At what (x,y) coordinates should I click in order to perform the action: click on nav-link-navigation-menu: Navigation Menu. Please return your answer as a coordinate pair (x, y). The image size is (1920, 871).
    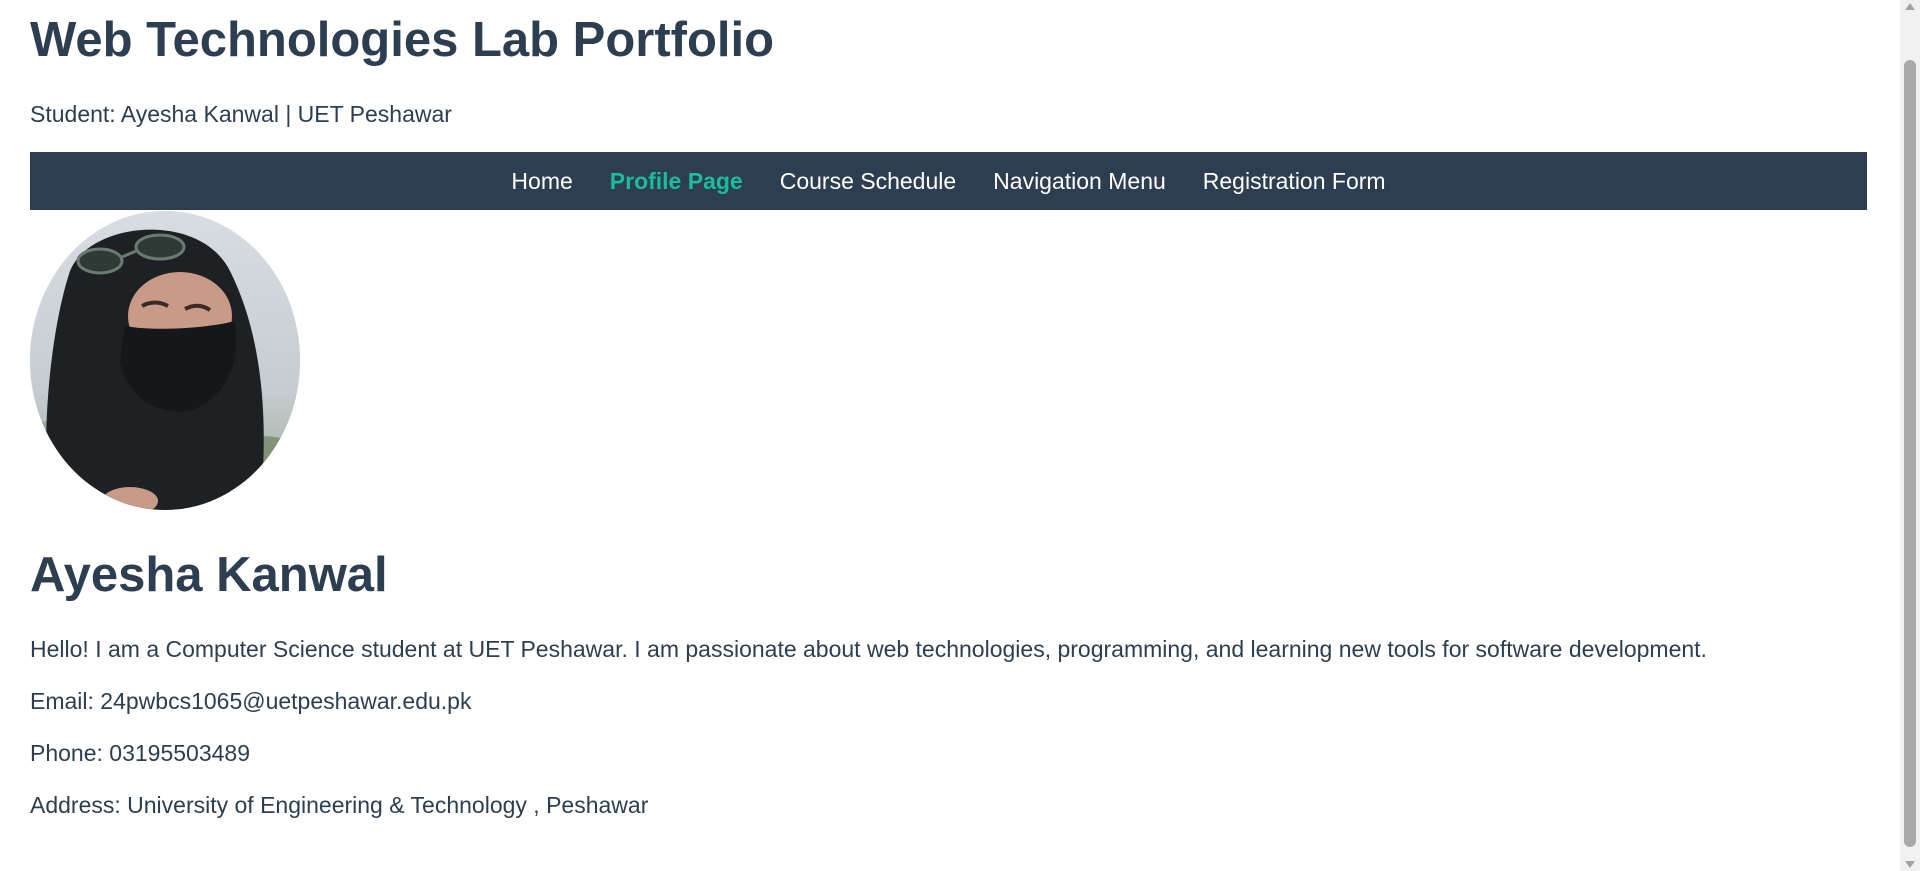
    Looking at the image, I should click on (1079, 181).